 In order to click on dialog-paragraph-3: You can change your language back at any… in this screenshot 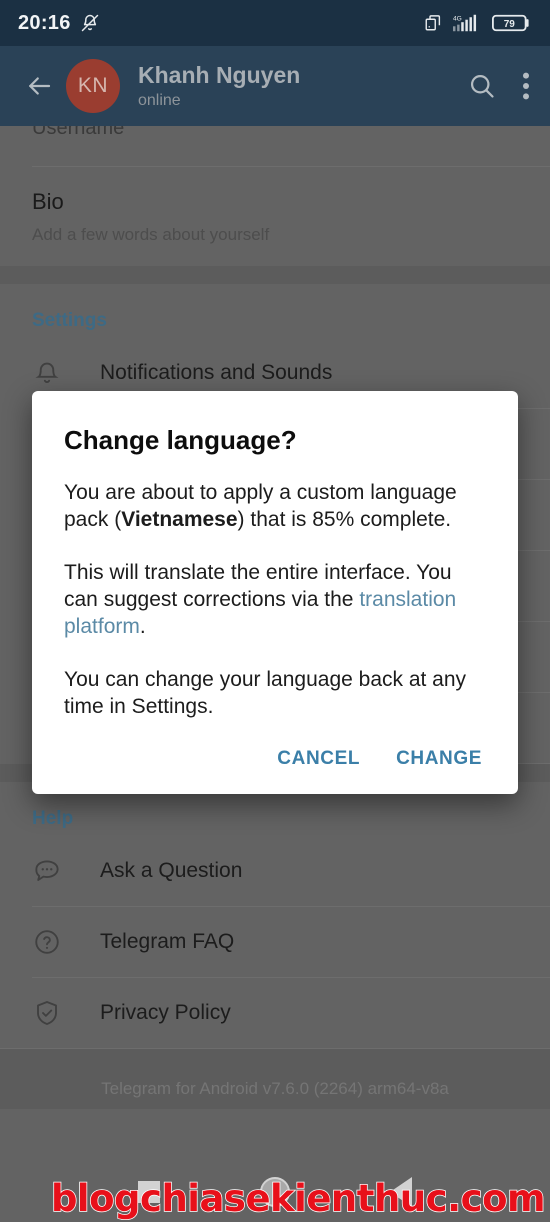, I will do `click(265, 693)`.